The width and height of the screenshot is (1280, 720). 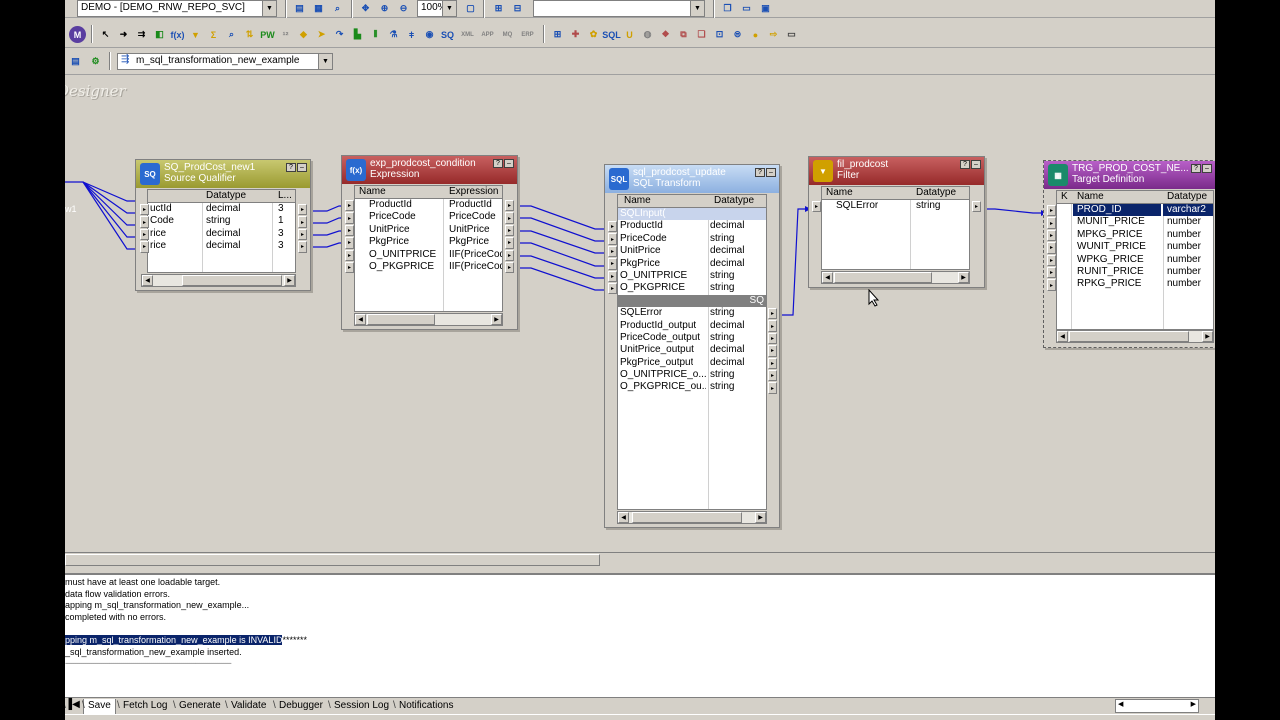 What do you see at coordinates (221, 209) in the screenshot?
I see `table-row: uctId decimal 3` at bounding box center [221, 209].